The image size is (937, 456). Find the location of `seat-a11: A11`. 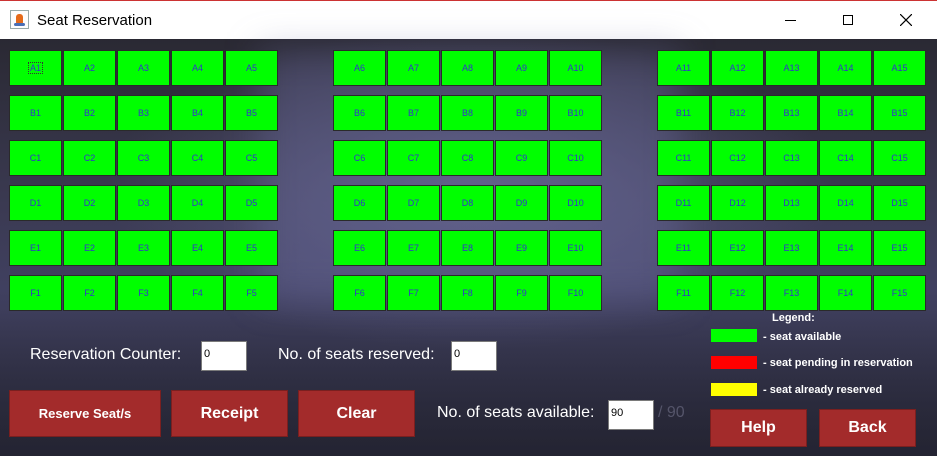

seat-a11: A11 is located at coordinates (683, 68).